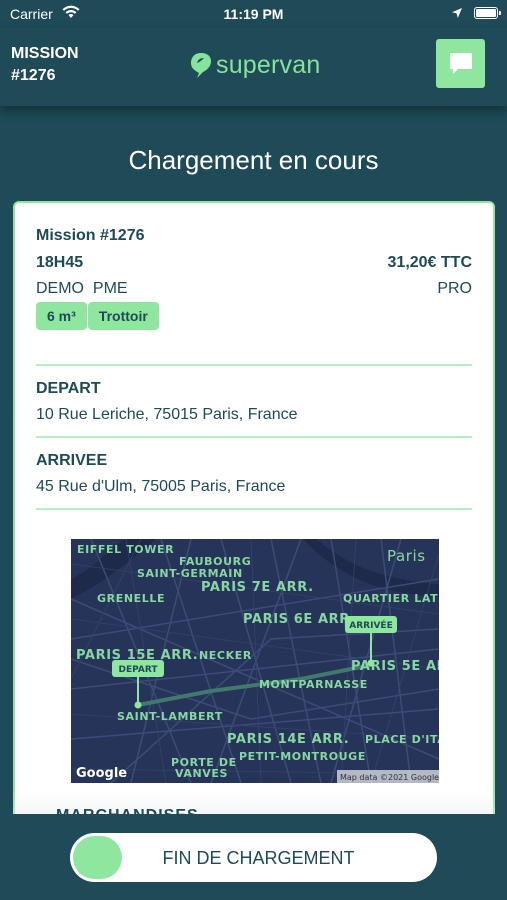 The width and height of the screenshot is (507, 900). What do you see at coordinates (389, 777) in the screenshot?
I see `map-copyright: Map data ©2021 Google` at bounding box center [389, 777].